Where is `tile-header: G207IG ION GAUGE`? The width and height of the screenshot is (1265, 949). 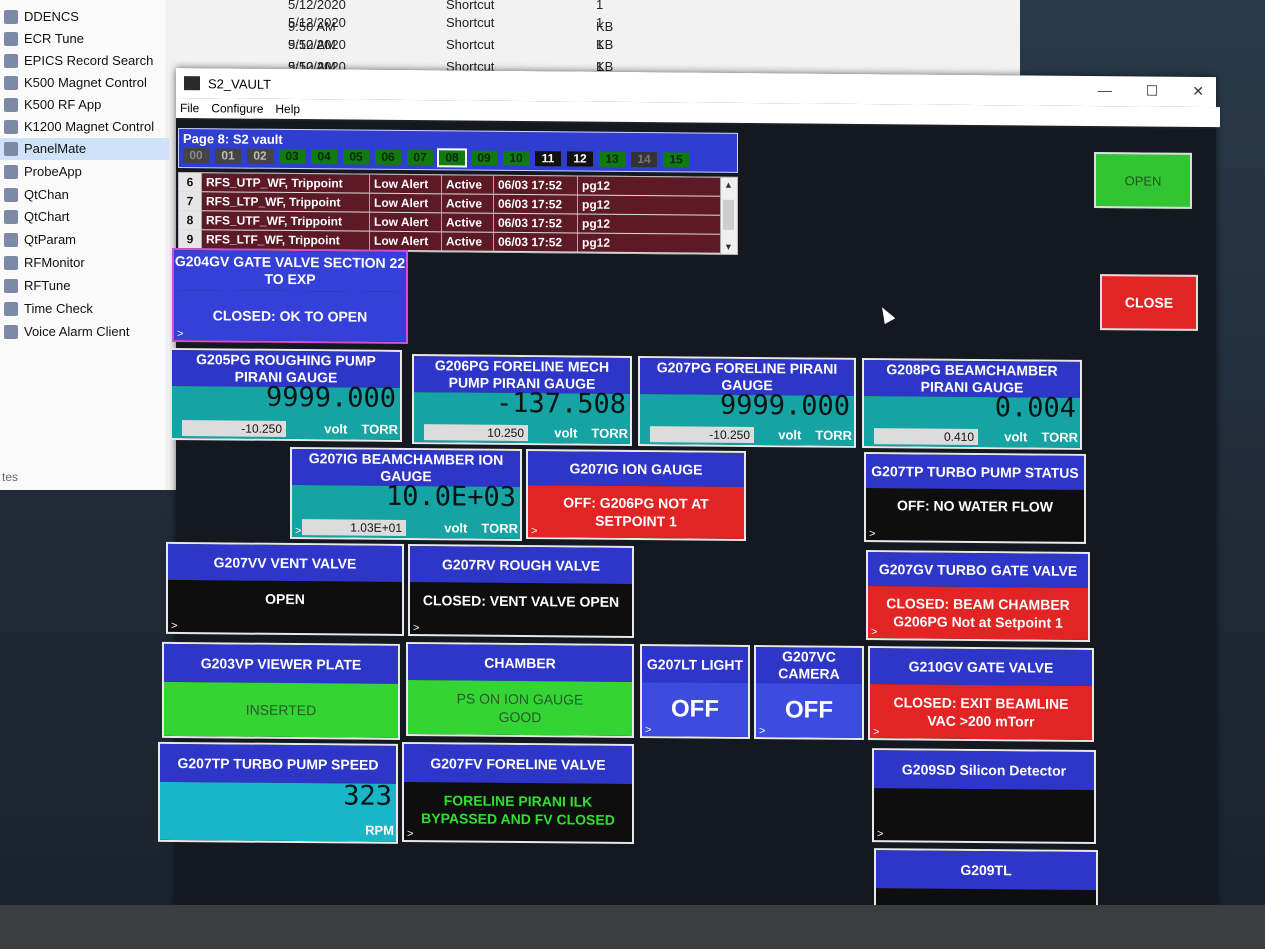
tile-header: G207IG ION GAUGE is located at coordinates (636, 469).